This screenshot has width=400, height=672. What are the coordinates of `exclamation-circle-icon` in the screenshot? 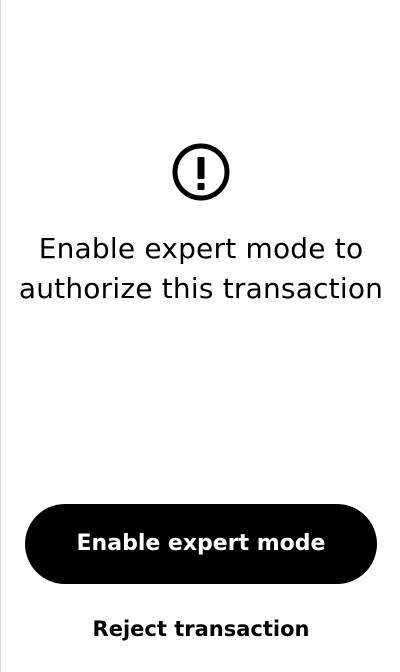 It's located at (201, 172).